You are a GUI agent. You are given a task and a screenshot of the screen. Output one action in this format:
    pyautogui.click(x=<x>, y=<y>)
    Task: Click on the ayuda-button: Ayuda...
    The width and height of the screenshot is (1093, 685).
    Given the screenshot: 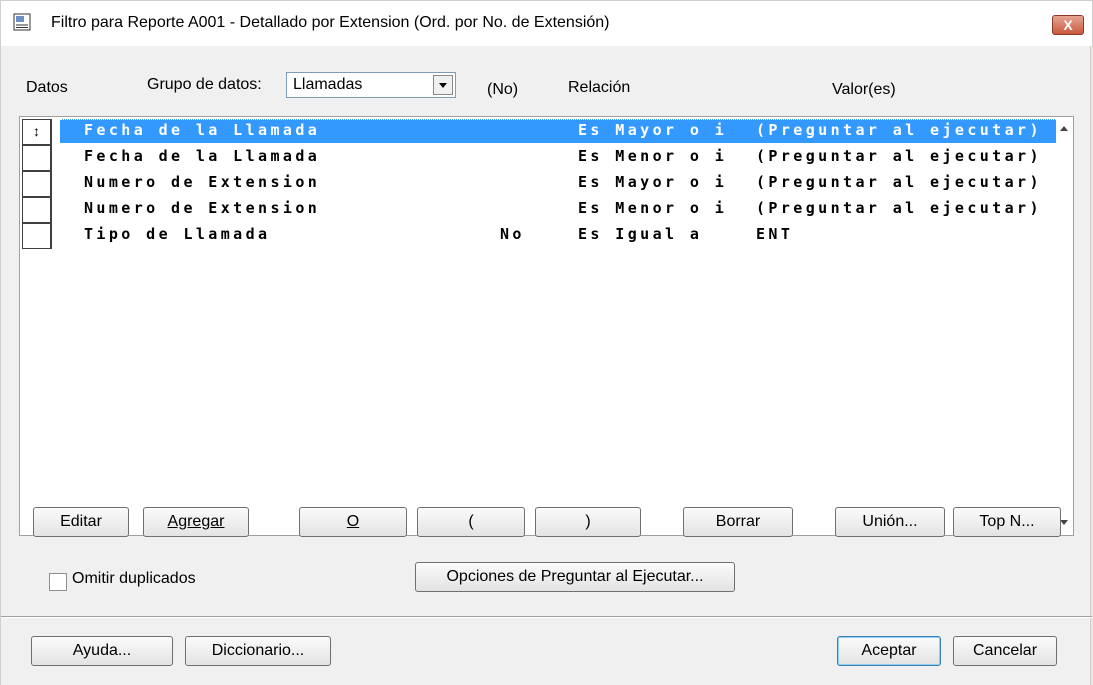 What is the action you would take?
    pyautogui.click(x=102, y=651)
    